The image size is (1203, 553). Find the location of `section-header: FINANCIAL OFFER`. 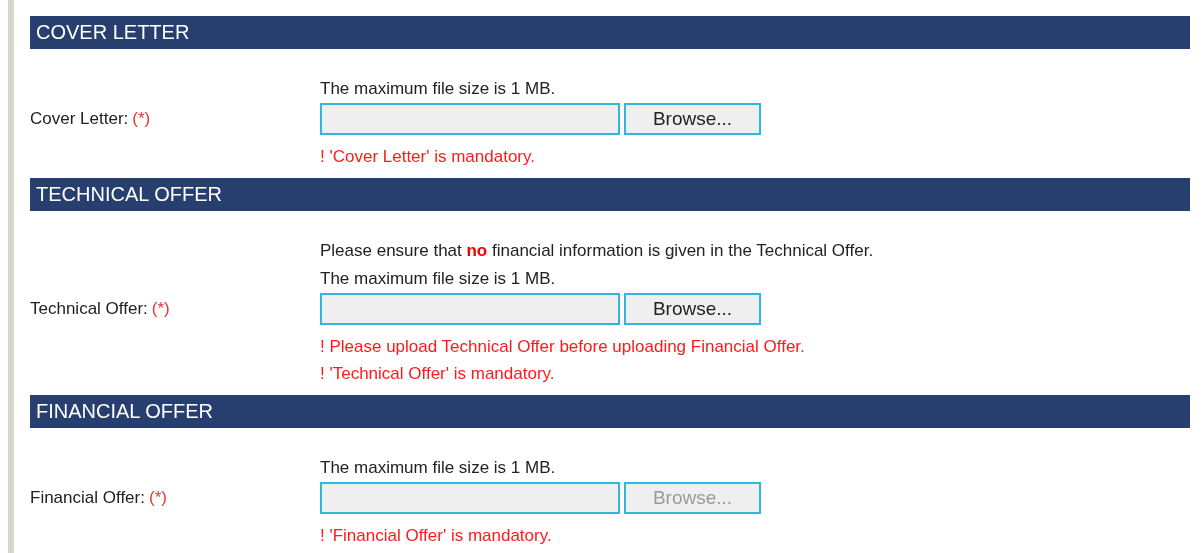

section-header: FINANCIAL OFFER is located at coordinates (610, 411).